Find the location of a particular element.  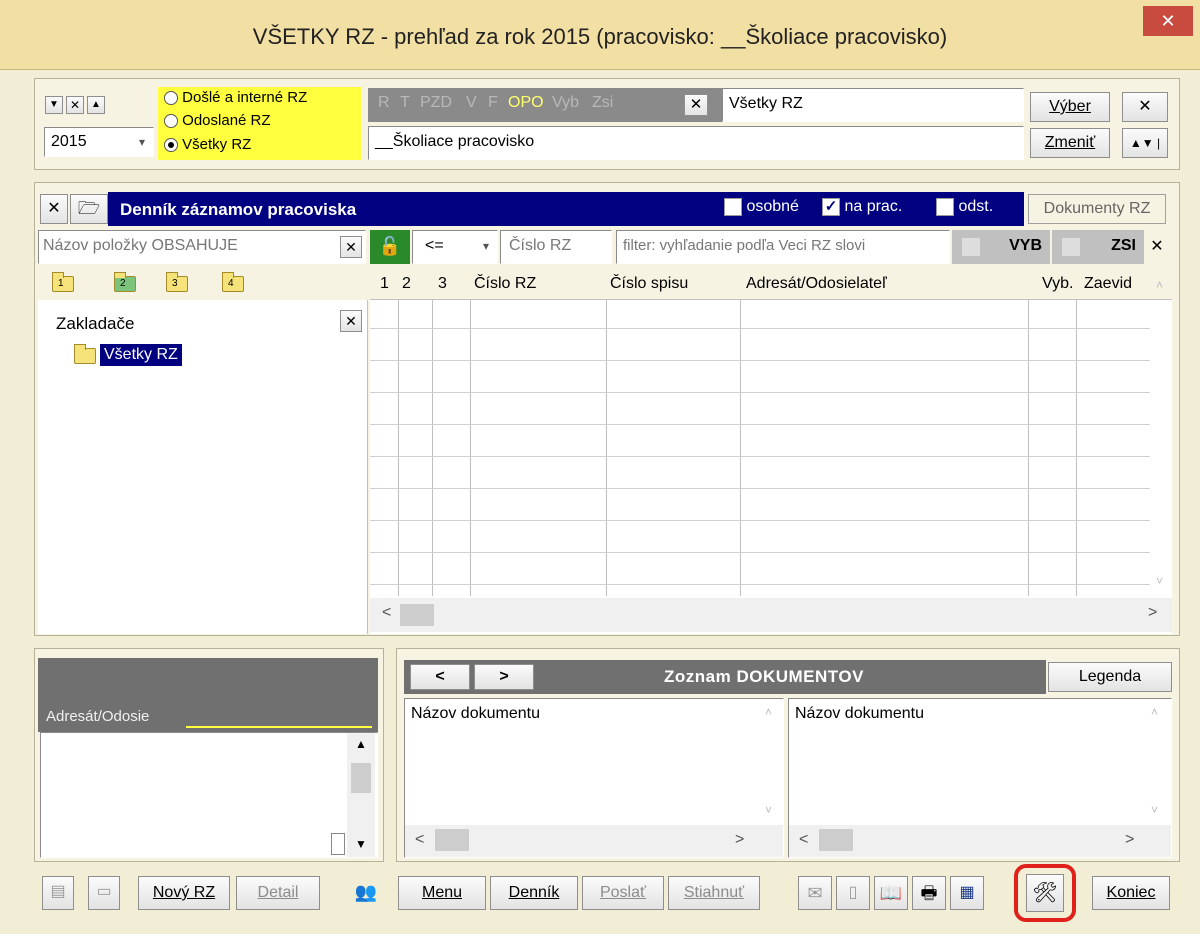

flag-vyb: Vyb is located at coordinates (565, 103).